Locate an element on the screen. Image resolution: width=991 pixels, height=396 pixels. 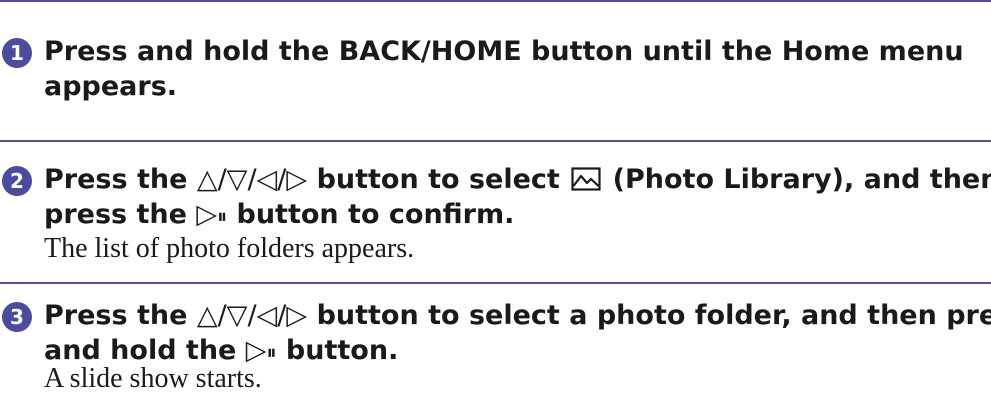
step-3-number-badge: 3 is located at coordinates (17, 317).